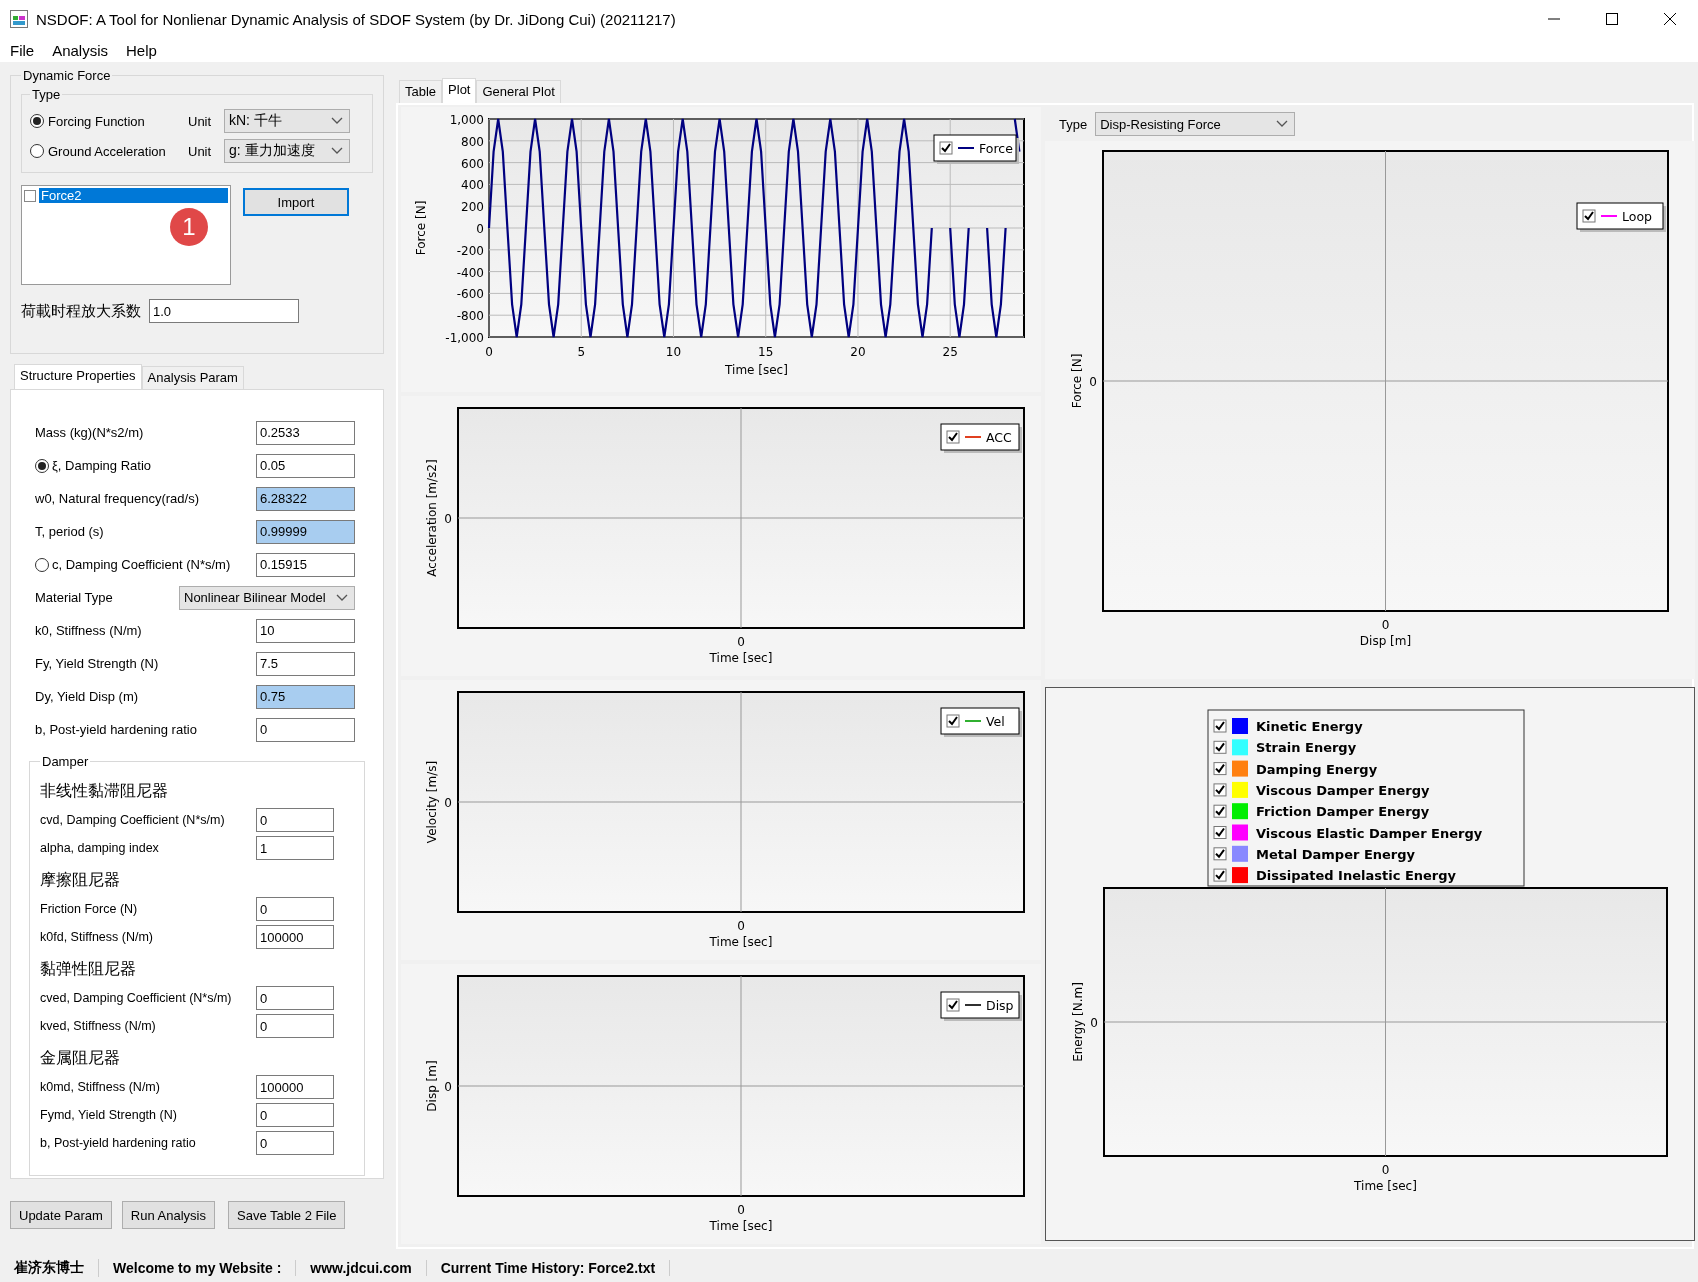 The height and width of the screenshot is (1282, 1698). Describe the element at coordinates (80, 880) in the screenshot. I see `section-heading: 摩擦阻尼器` at that location.